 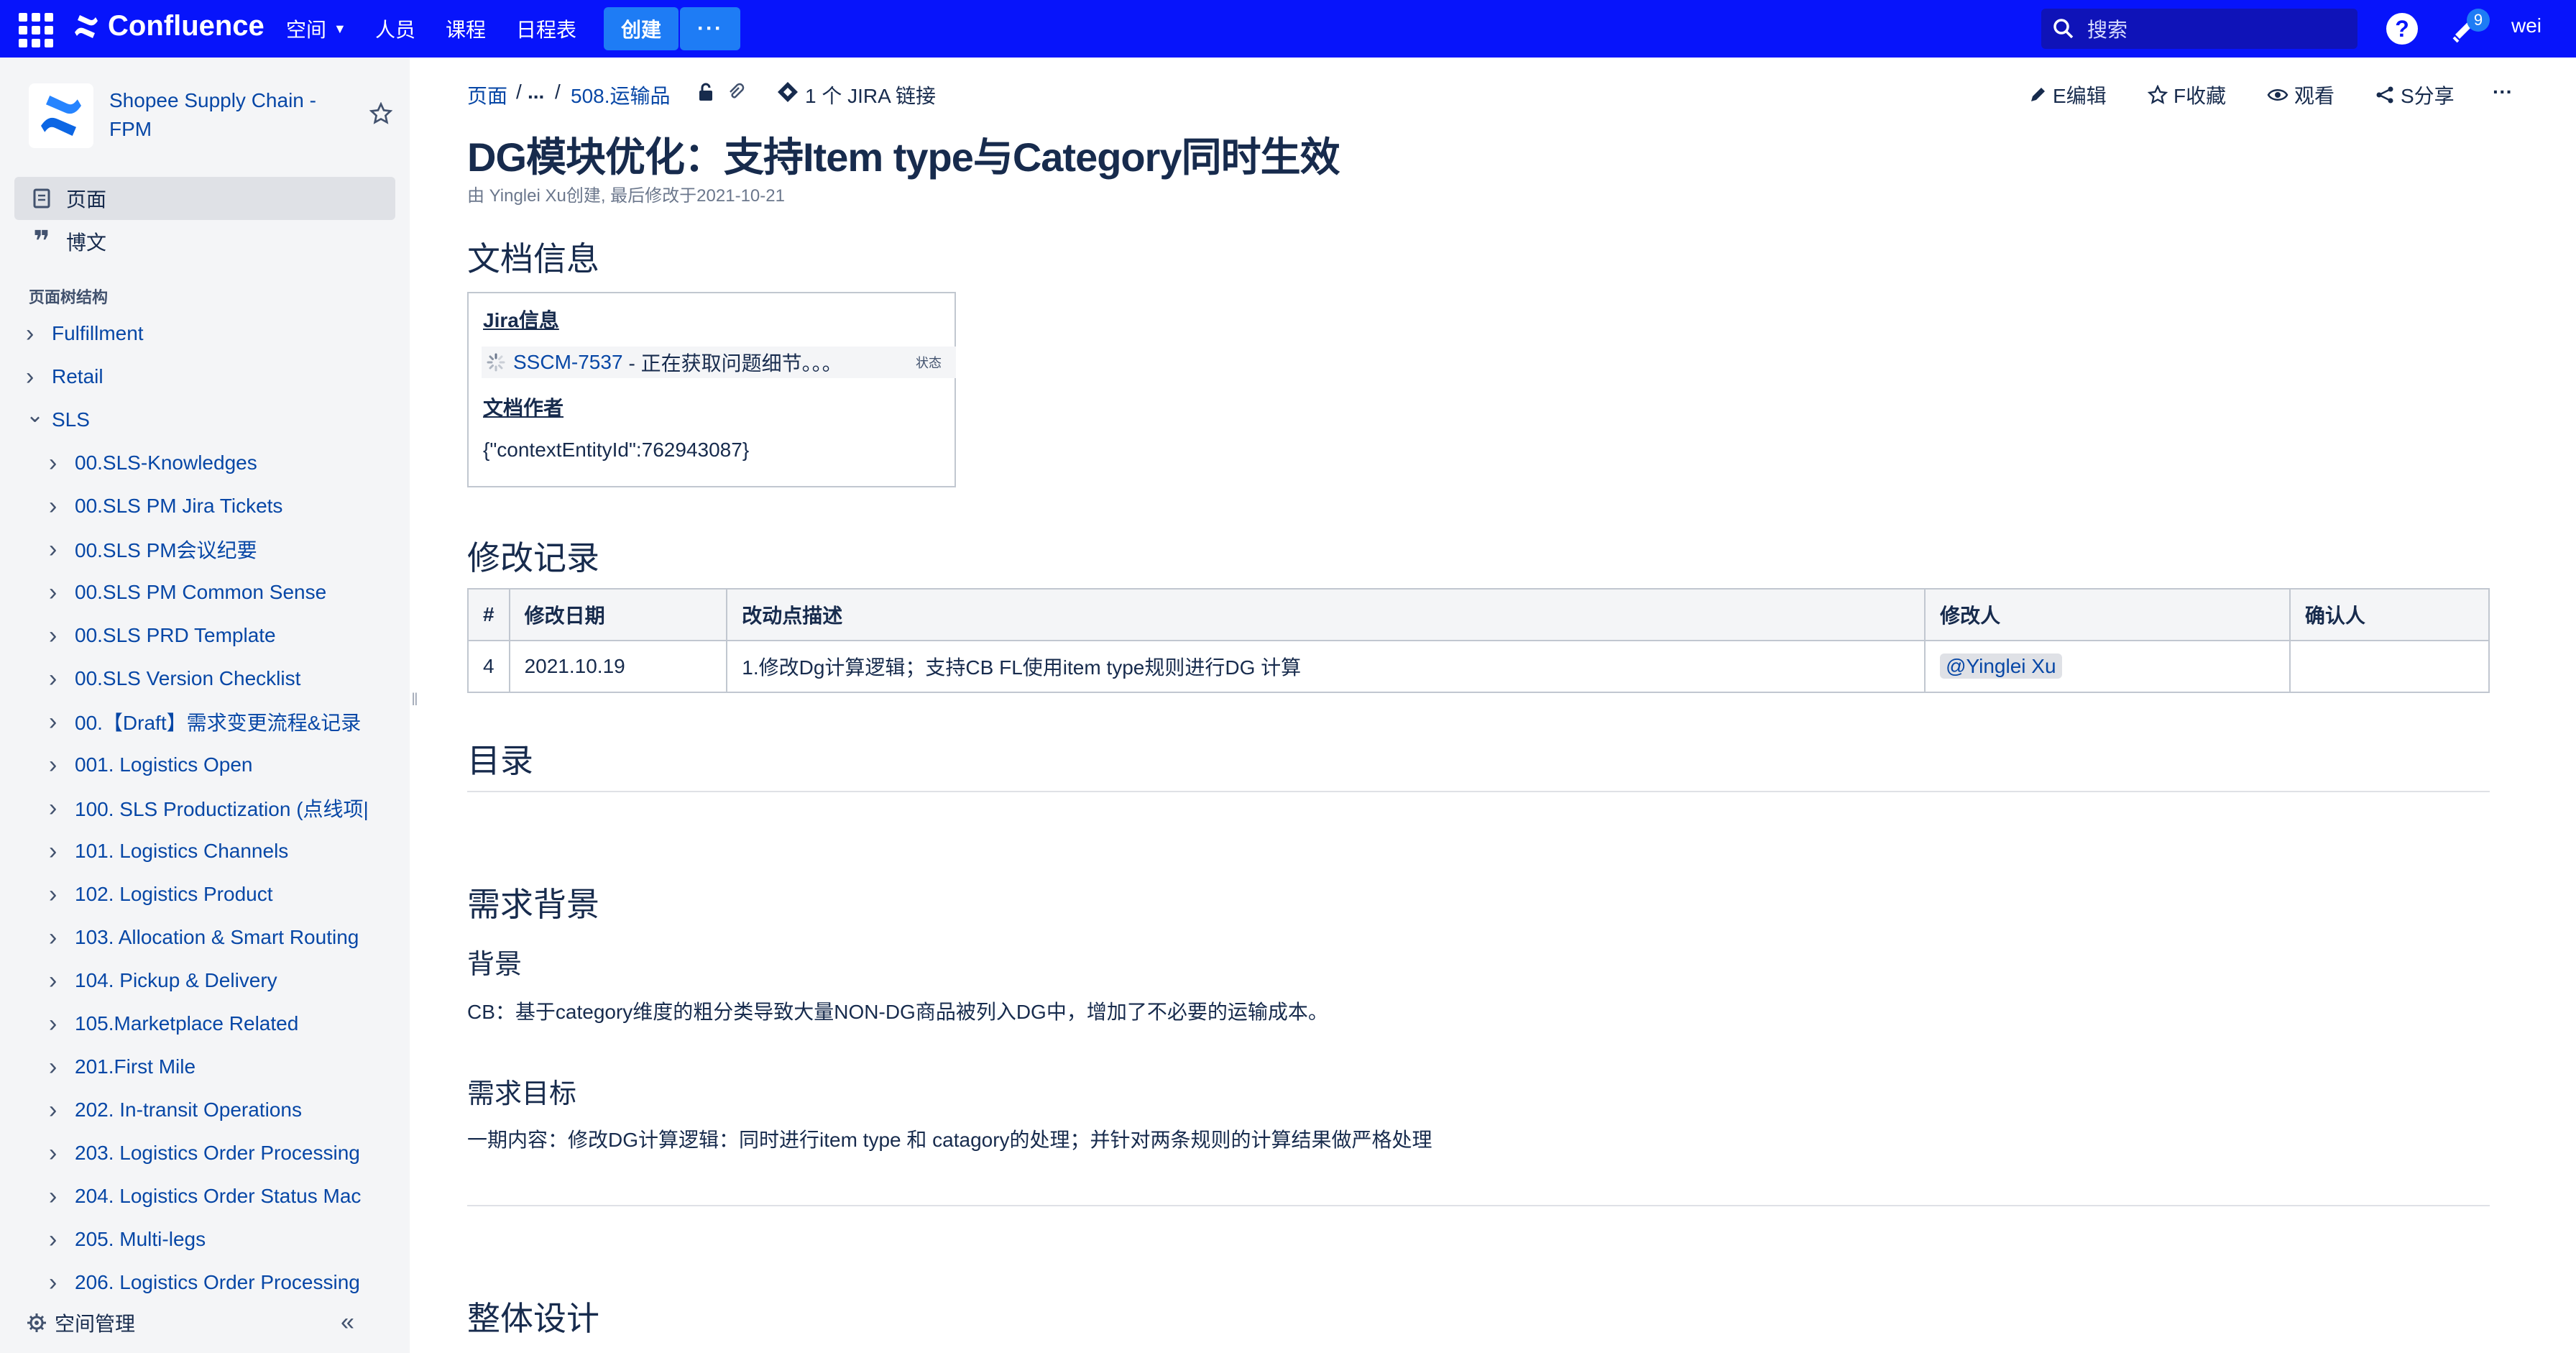 What do you see at coordinates (2526, 25) in the screenshot?
I see `user-menu: wei` at bounding box center [2526, 25].